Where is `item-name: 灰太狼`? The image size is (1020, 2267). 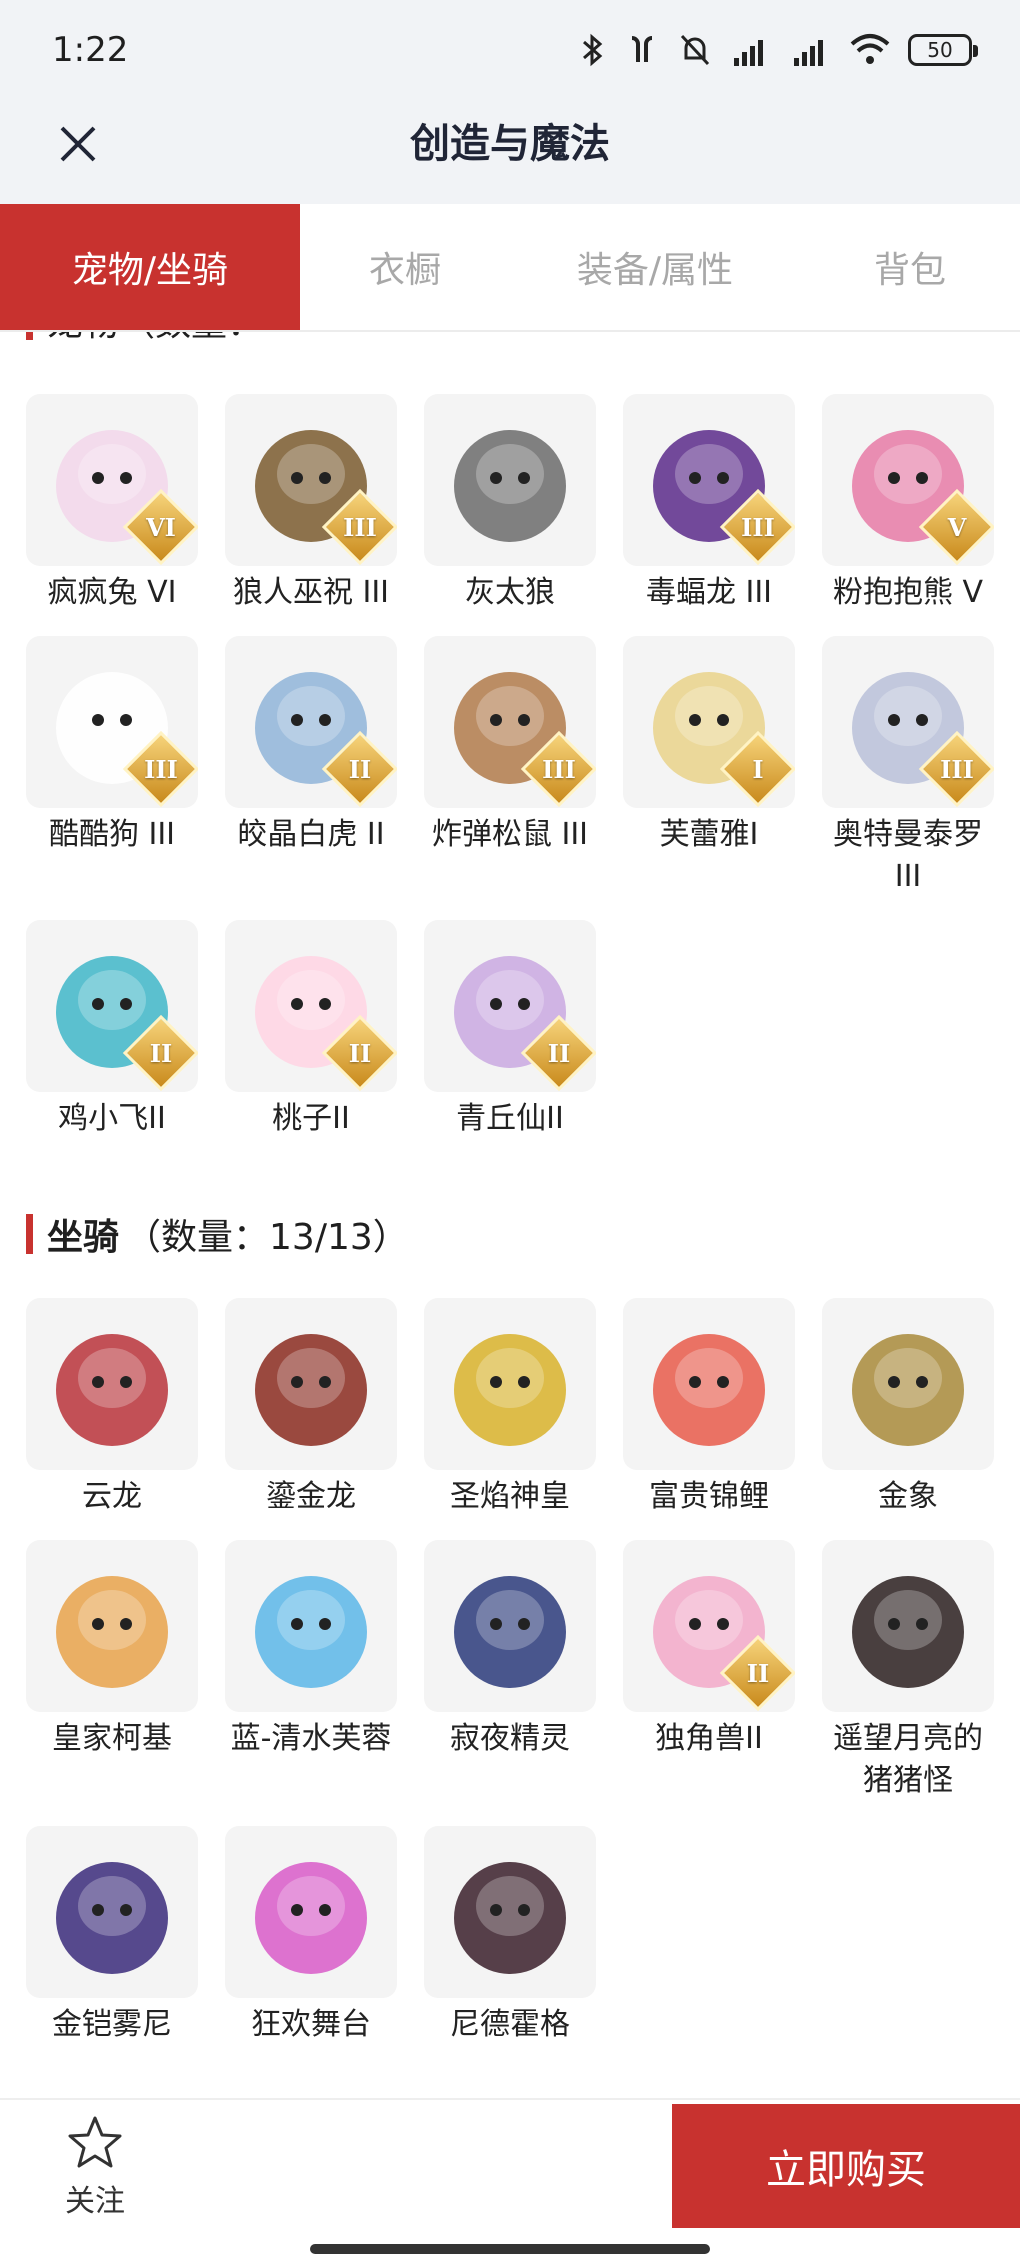 item-name: 灰太狼 is located at coordinates (510, 592).